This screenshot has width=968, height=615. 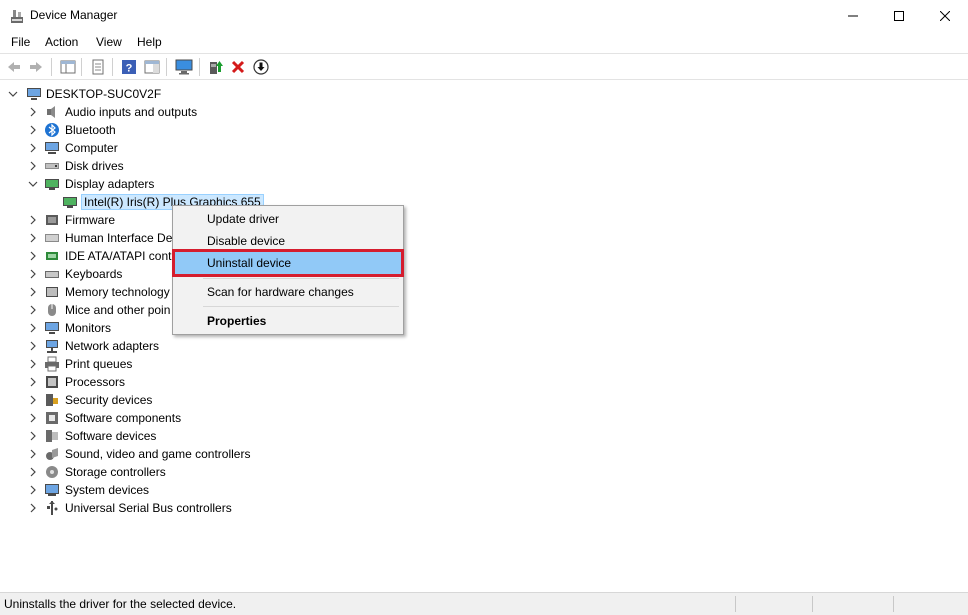 What do you see at coordinates (178, 436) in the screenshot?
I see `tree-category: Software devices` at bounding box center [178, 436].